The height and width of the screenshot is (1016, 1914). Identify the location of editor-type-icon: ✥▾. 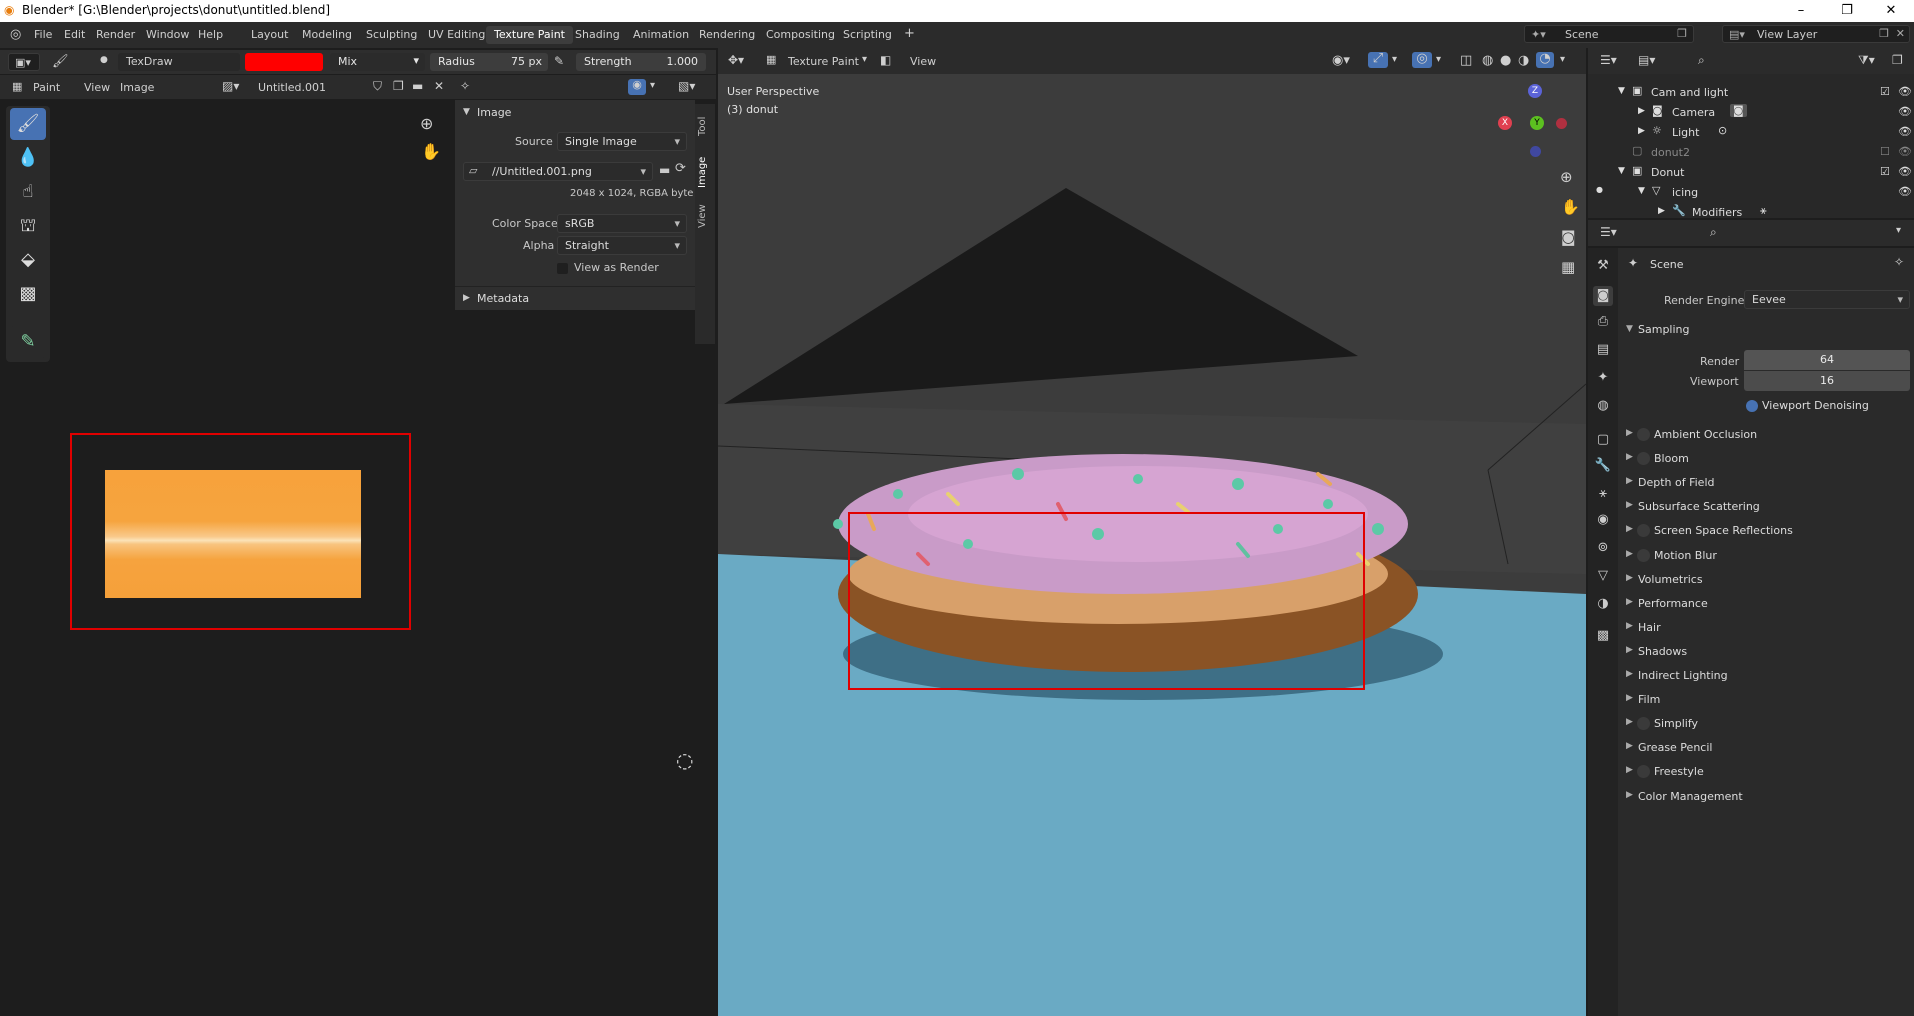
(736, 60).